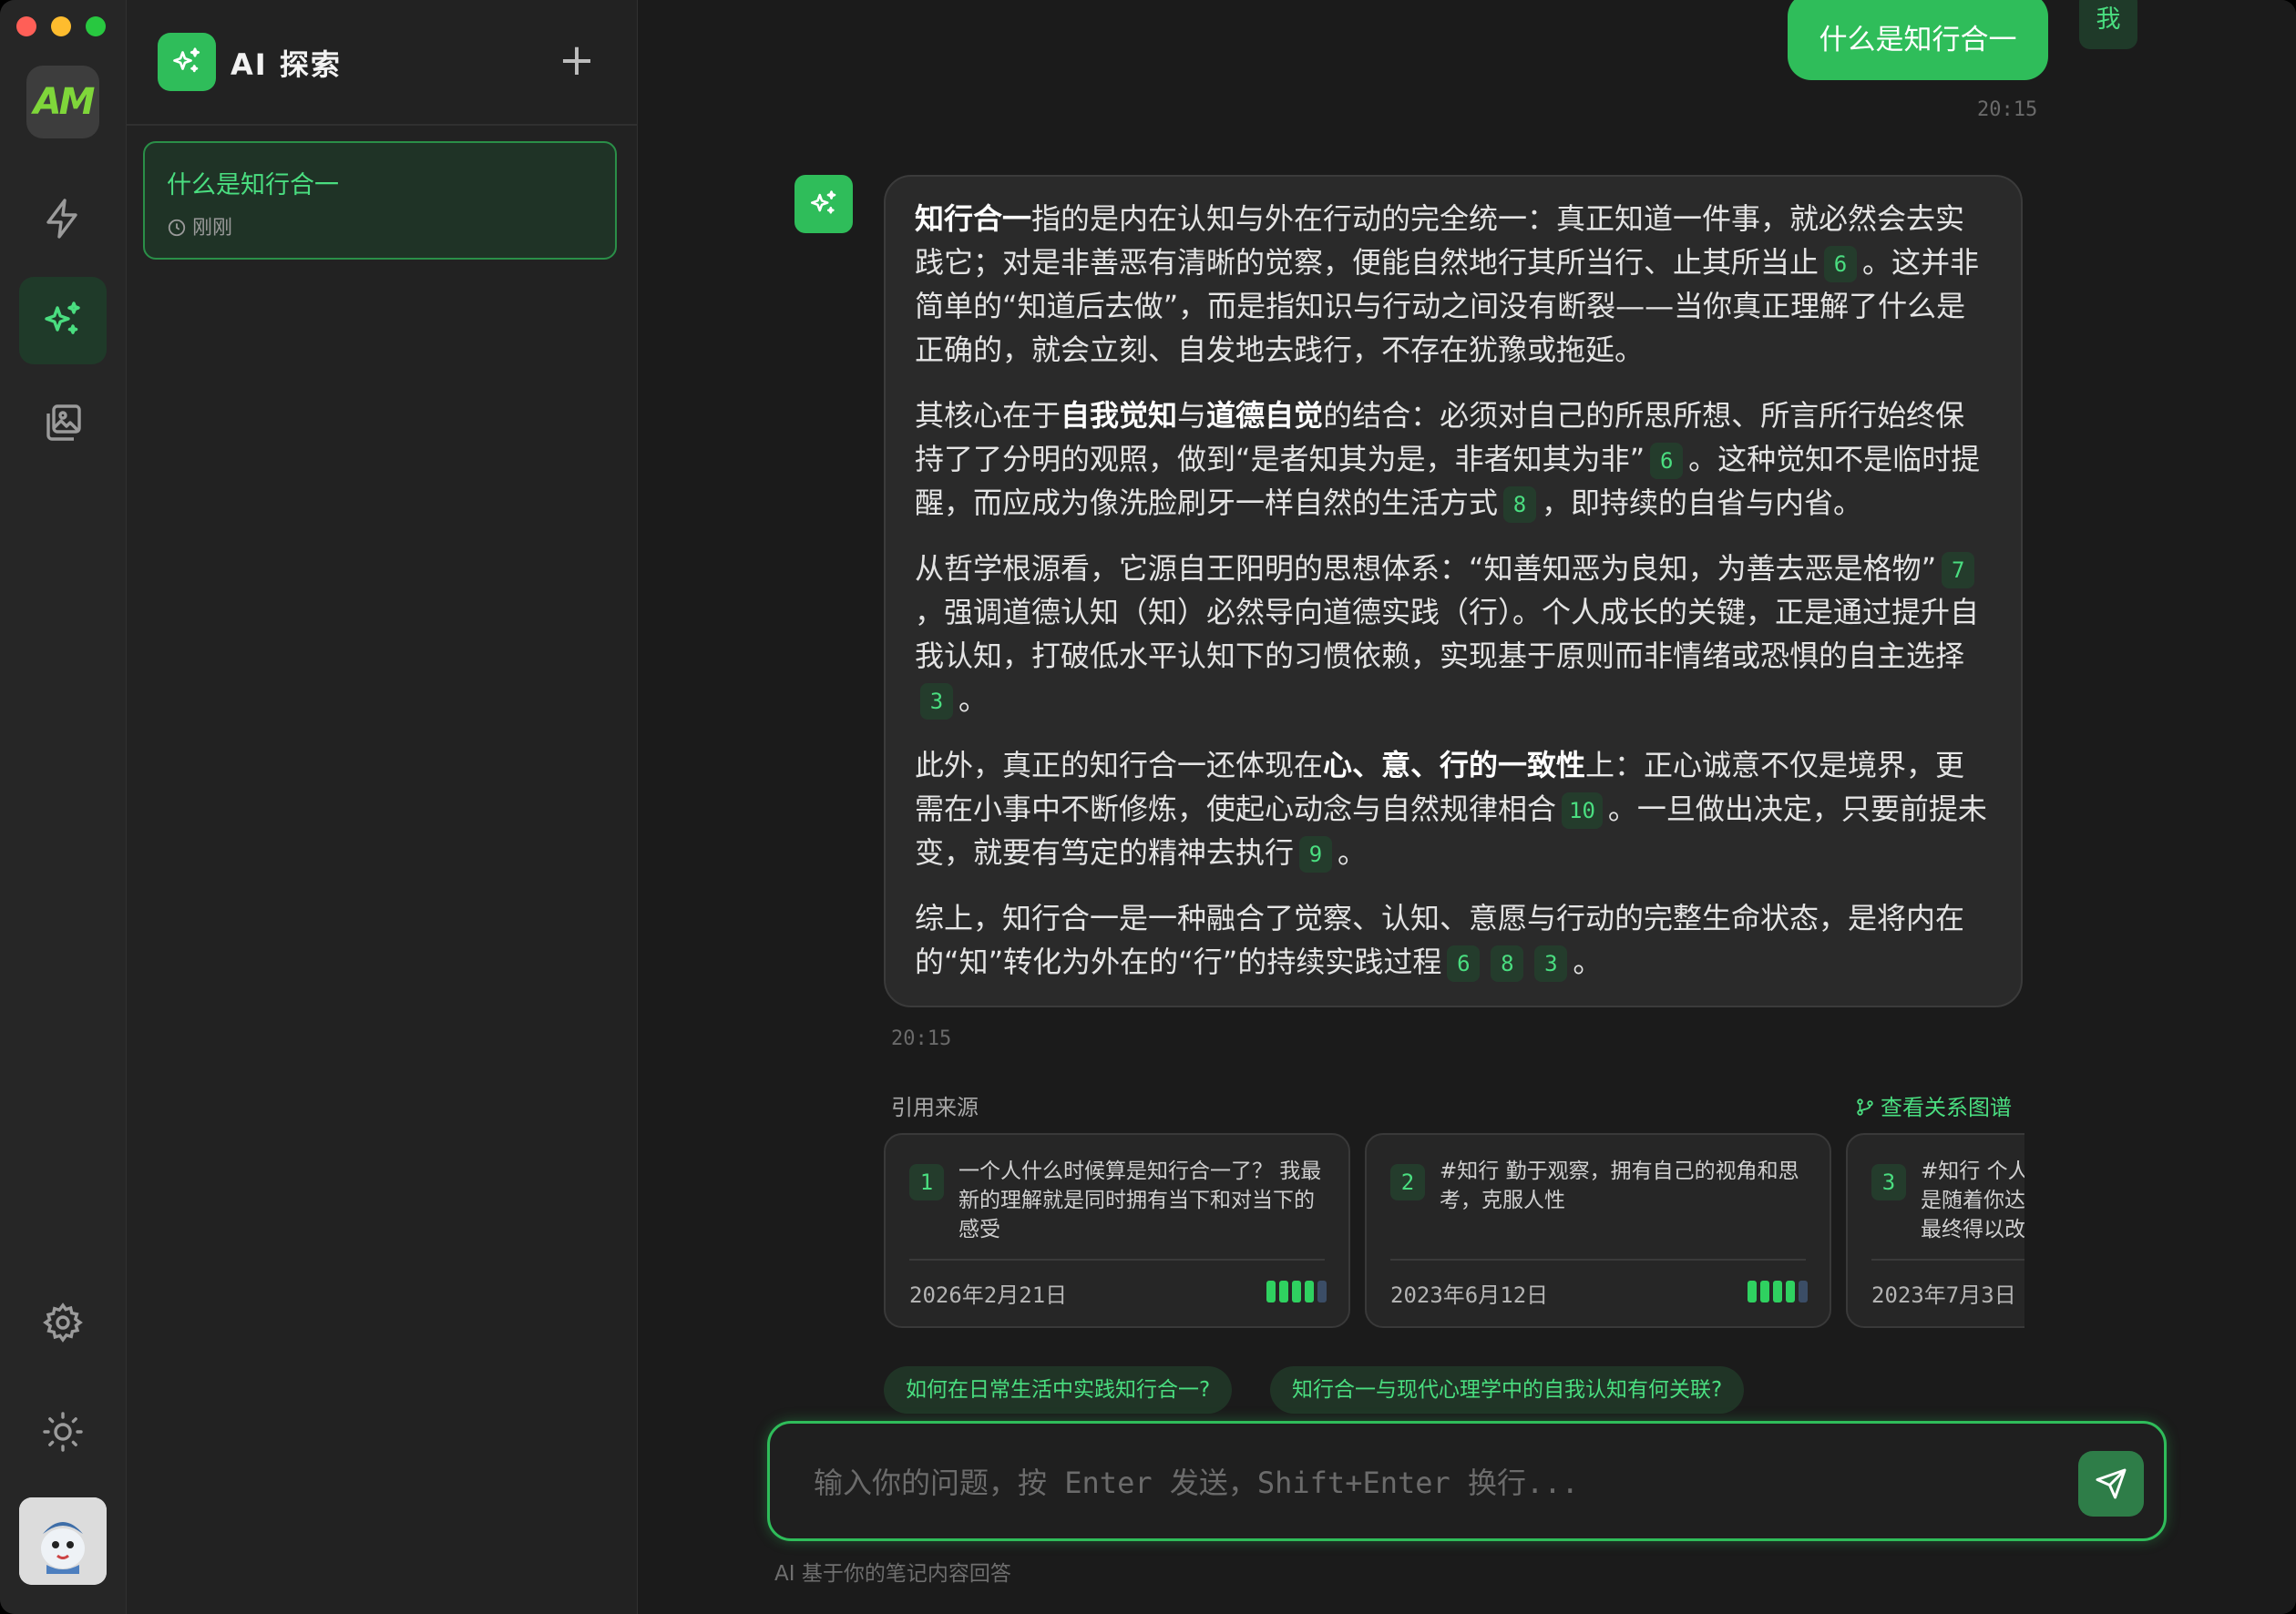  What do you see at coordinates (988, 1295) in the screenshot?
I see `source-date: 2026年2月21日` at bounding box center [988, 1295].